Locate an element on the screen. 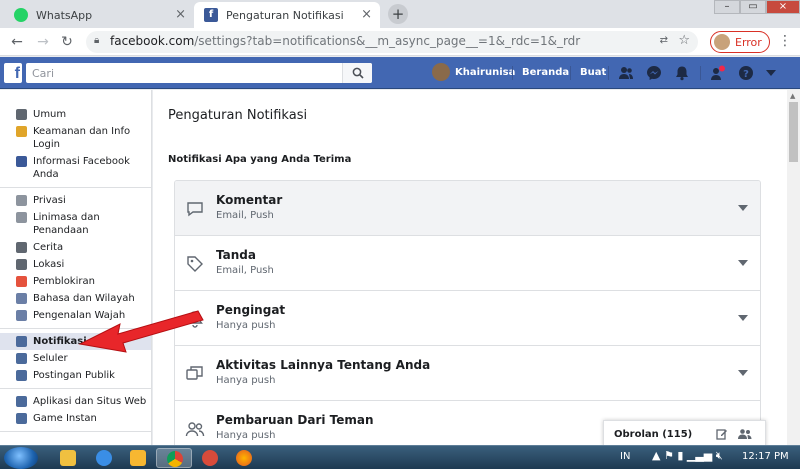  sidebar-item-label: Cerita is located at coordinates (48, 247).